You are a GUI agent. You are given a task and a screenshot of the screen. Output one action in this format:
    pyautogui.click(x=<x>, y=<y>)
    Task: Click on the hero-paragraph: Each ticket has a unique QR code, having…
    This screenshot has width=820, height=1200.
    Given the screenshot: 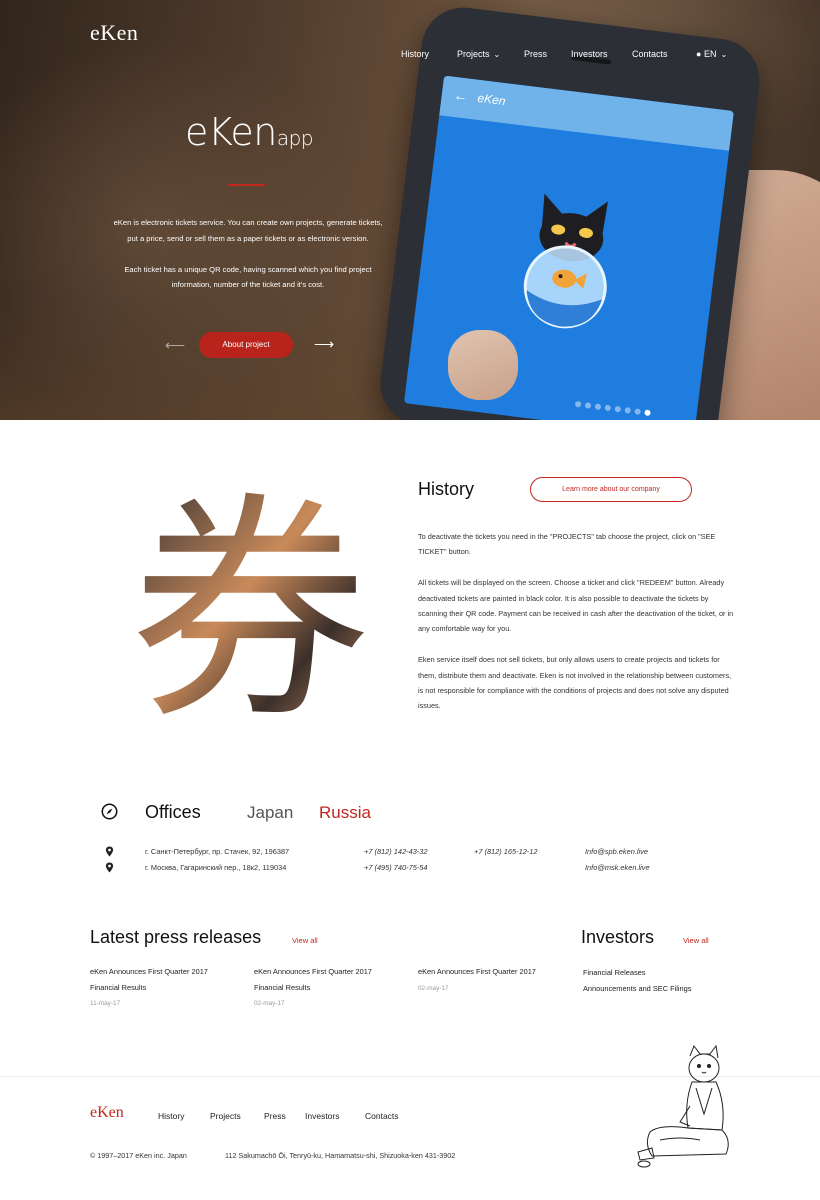 What is the action you would take?
    pyautogui.click(x=248, y=277)
    